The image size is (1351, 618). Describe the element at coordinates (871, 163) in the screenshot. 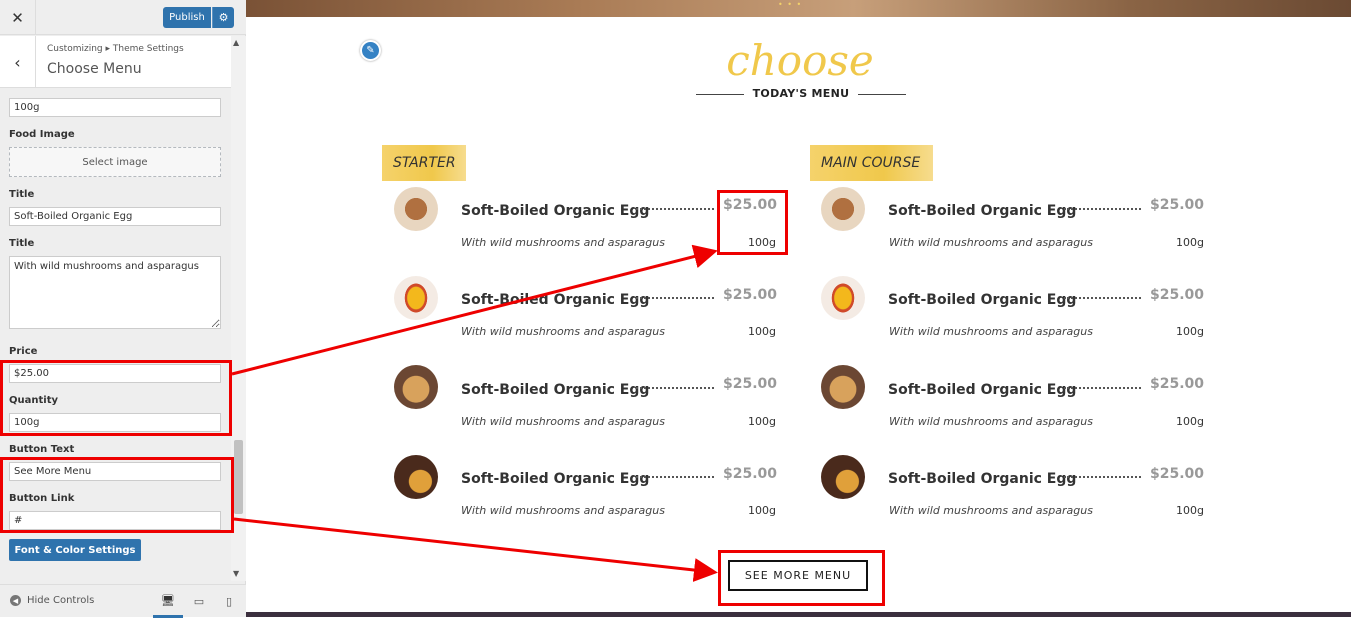

I see `category-main-course: MAIN COURSE` at that location.